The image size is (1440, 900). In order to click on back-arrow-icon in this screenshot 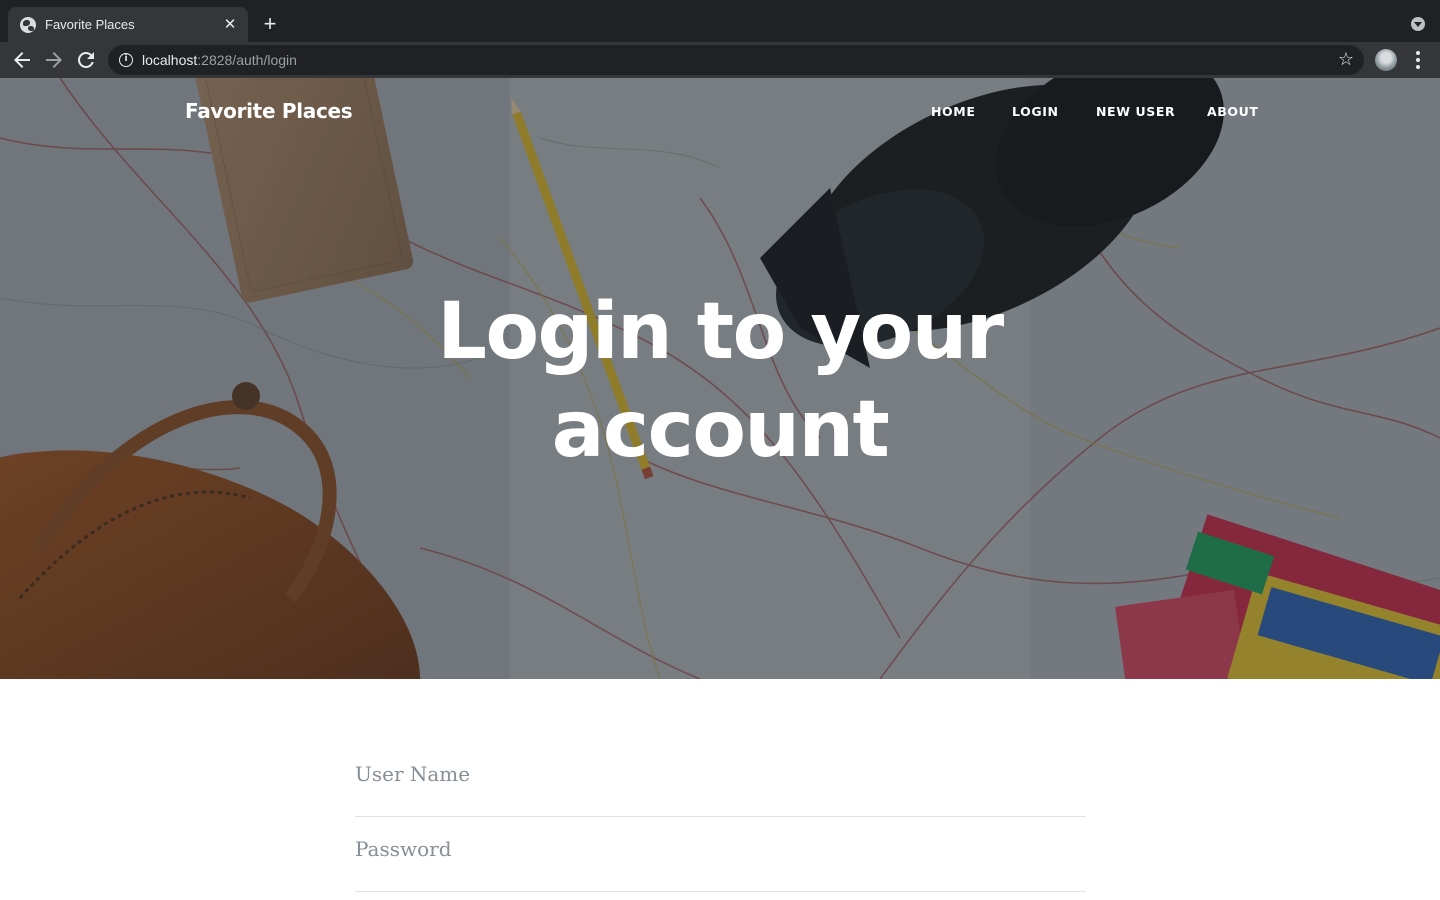, I will do `click(22, 60)`.